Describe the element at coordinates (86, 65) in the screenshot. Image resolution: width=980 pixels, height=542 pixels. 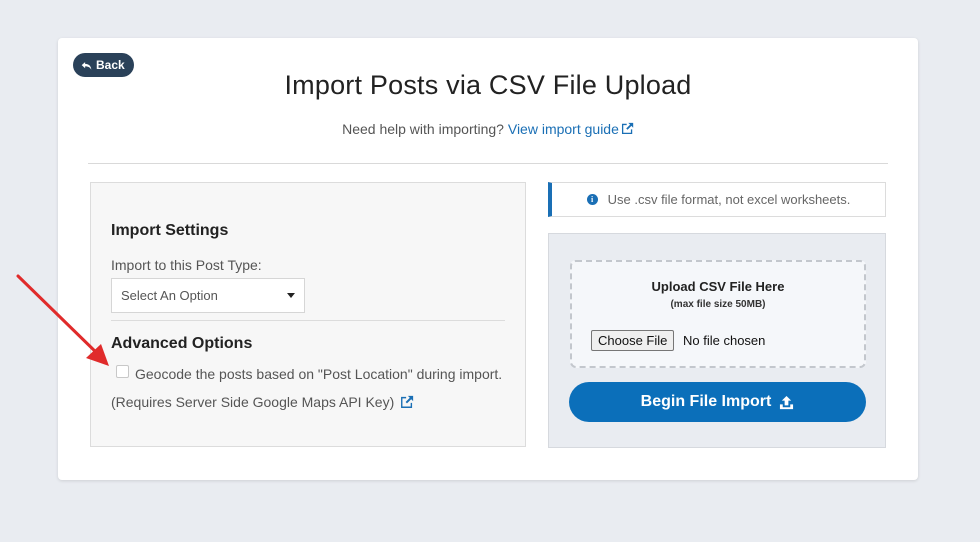
I see `reply-arrow-icon` at that location.